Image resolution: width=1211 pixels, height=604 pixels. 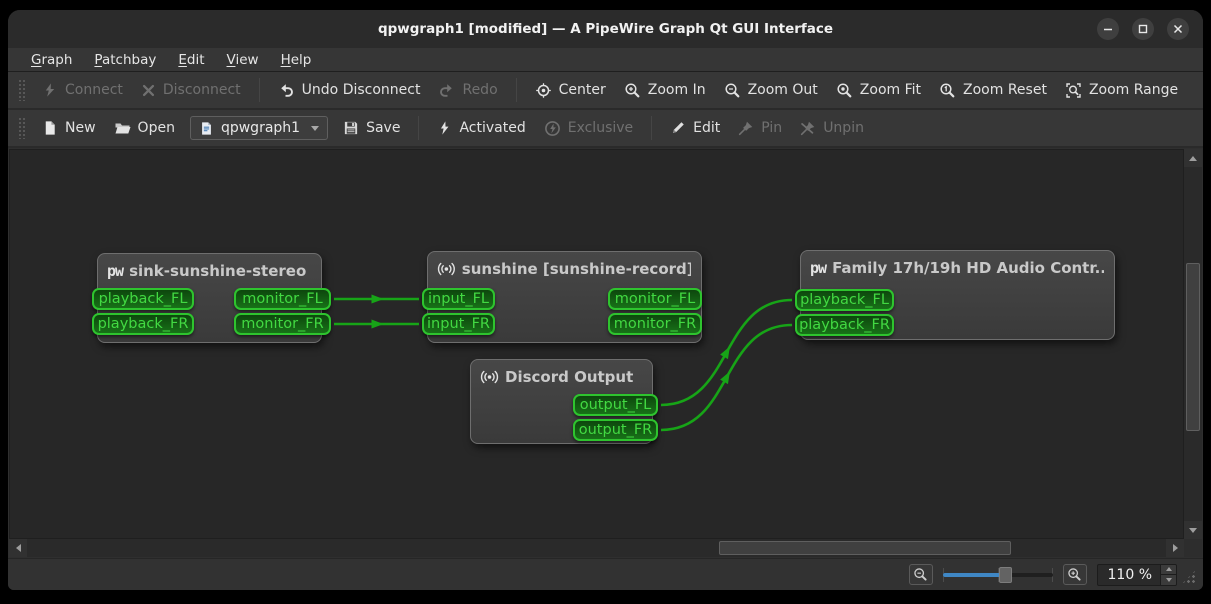 What do you see at coordinates (458, 324) in the screenshot?
I see `graph-port-in: input_FR` at bounding box center [458, 324].